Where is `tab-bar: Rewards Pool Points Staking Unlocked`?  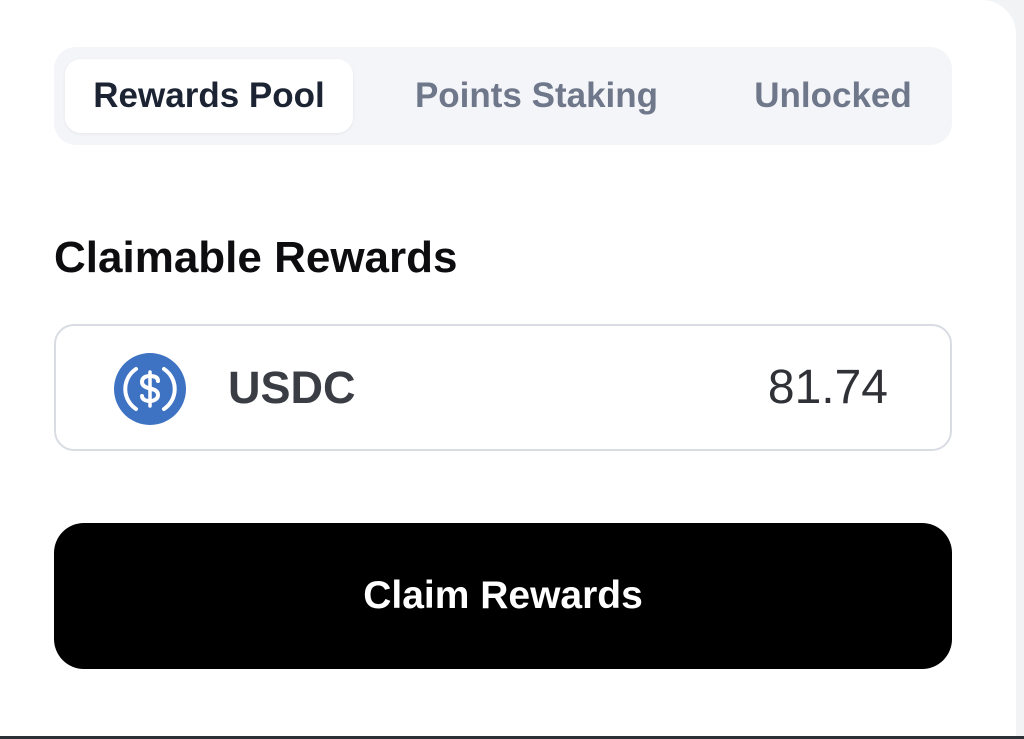 tab-bar: Rewards Pool Points Staking Unlocked is located at coordinates (503, 96).